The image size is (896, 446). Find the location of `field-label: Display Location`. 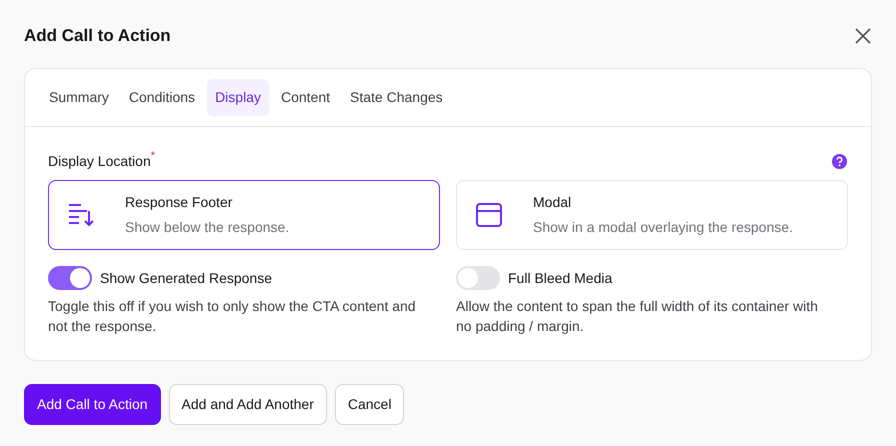

field-label: Display Location is located at coordinates (99, 161).